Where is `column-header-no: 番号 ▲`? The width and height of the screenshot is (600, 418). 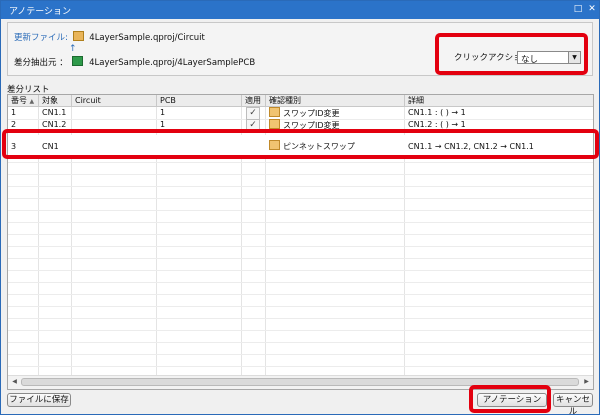 column-header-no: 番号 ▲ is located at coordinates (23, 100).